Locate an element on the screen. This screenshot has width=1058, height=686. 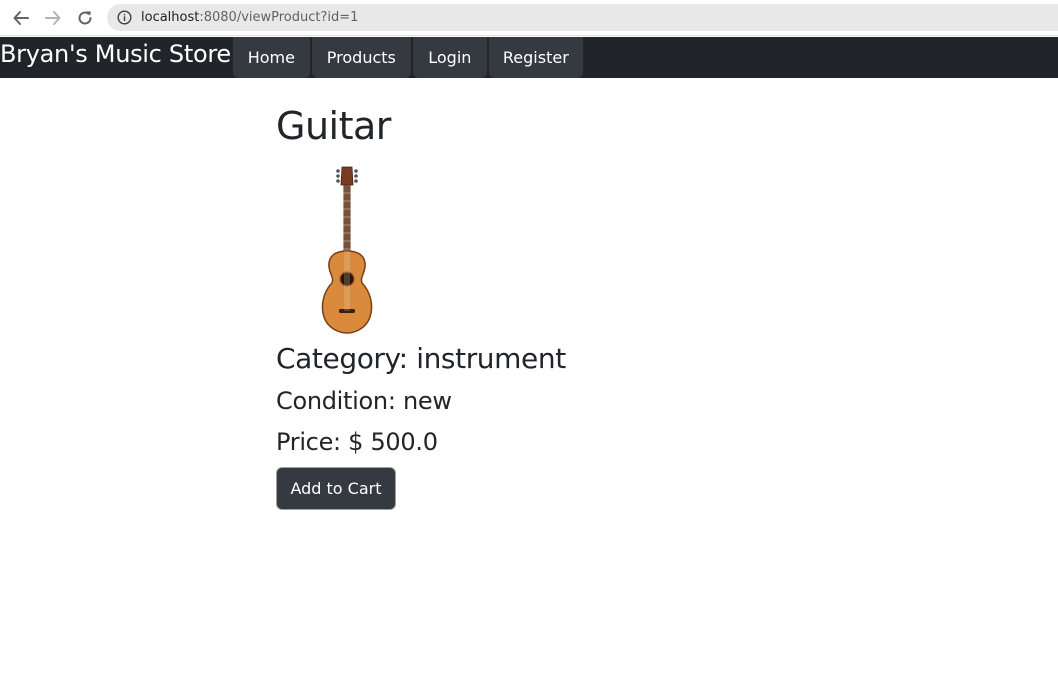
add-to-cart-button: Add to Cart is located at coordinates (336, 488).